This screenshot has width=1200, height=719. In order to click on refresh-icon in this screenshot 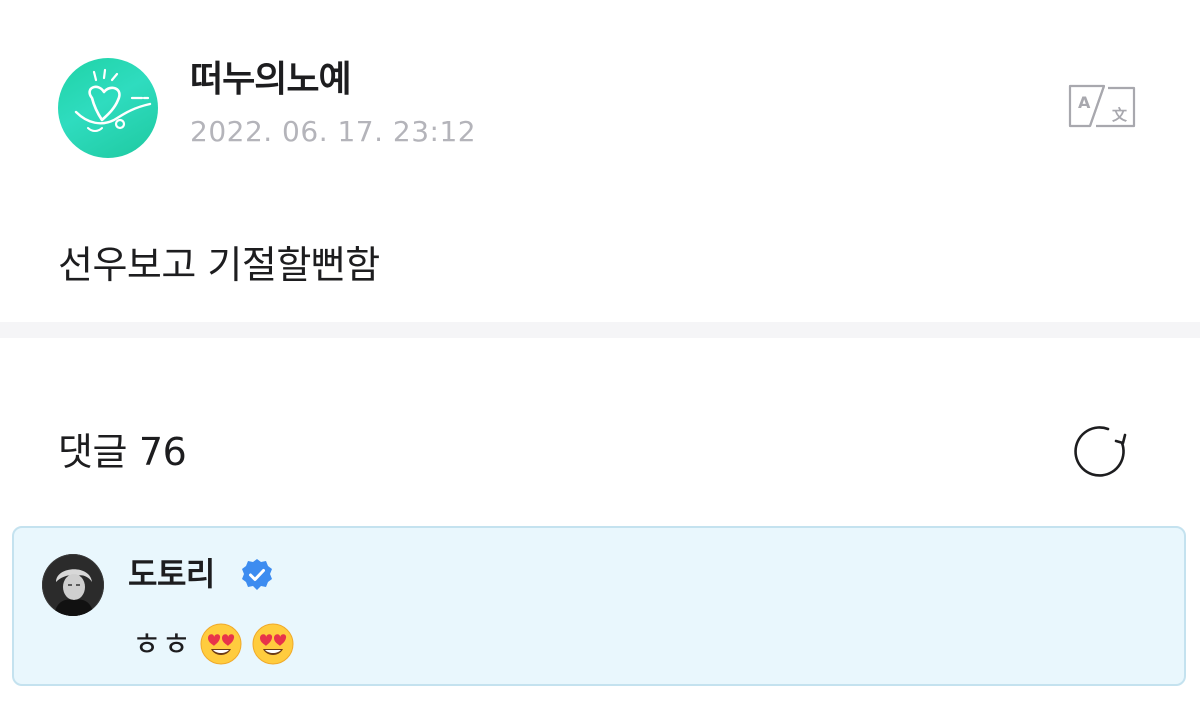, I will do `click(1100, 451)`.